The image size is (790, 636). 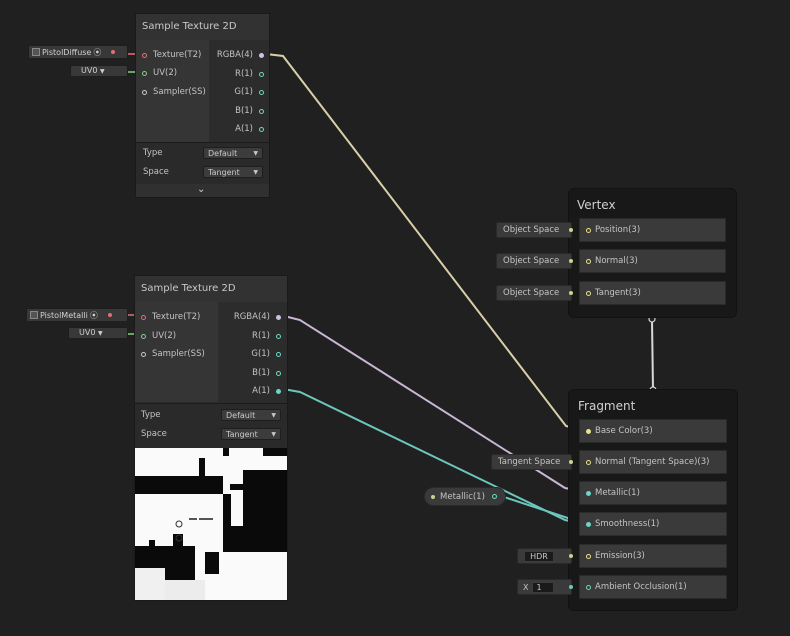 I want to click on block-tangent: Tangent(3), so click(x=652, y=293).